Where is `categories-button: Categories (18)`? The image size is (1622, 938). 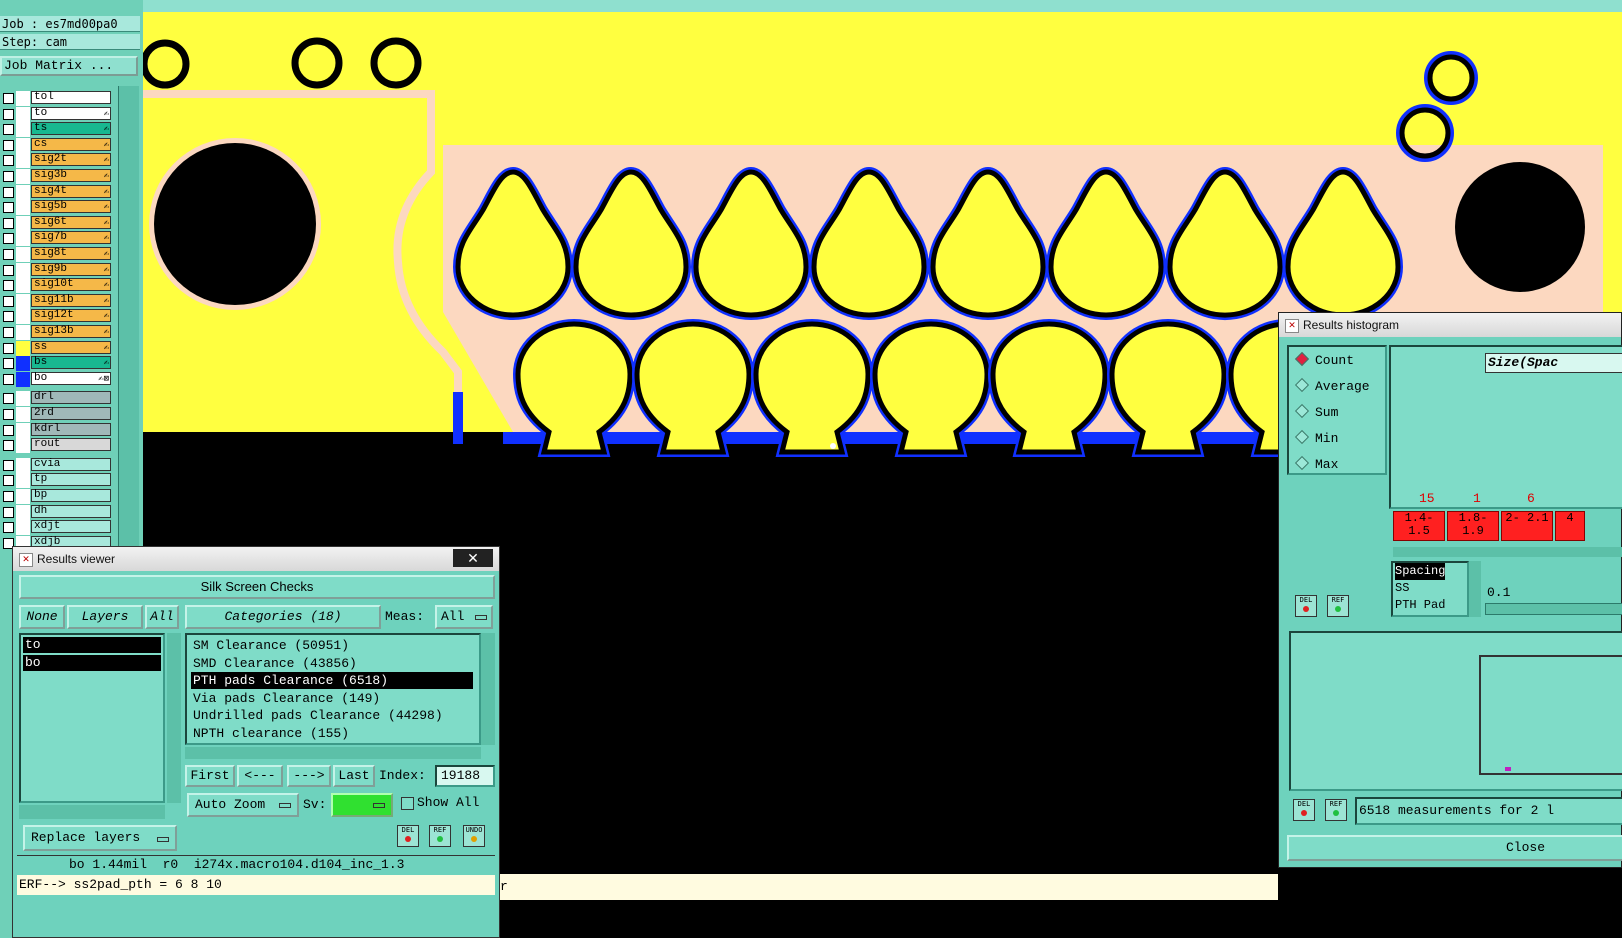
categories-button: Categories (18) is located at coordinates (283, 617).